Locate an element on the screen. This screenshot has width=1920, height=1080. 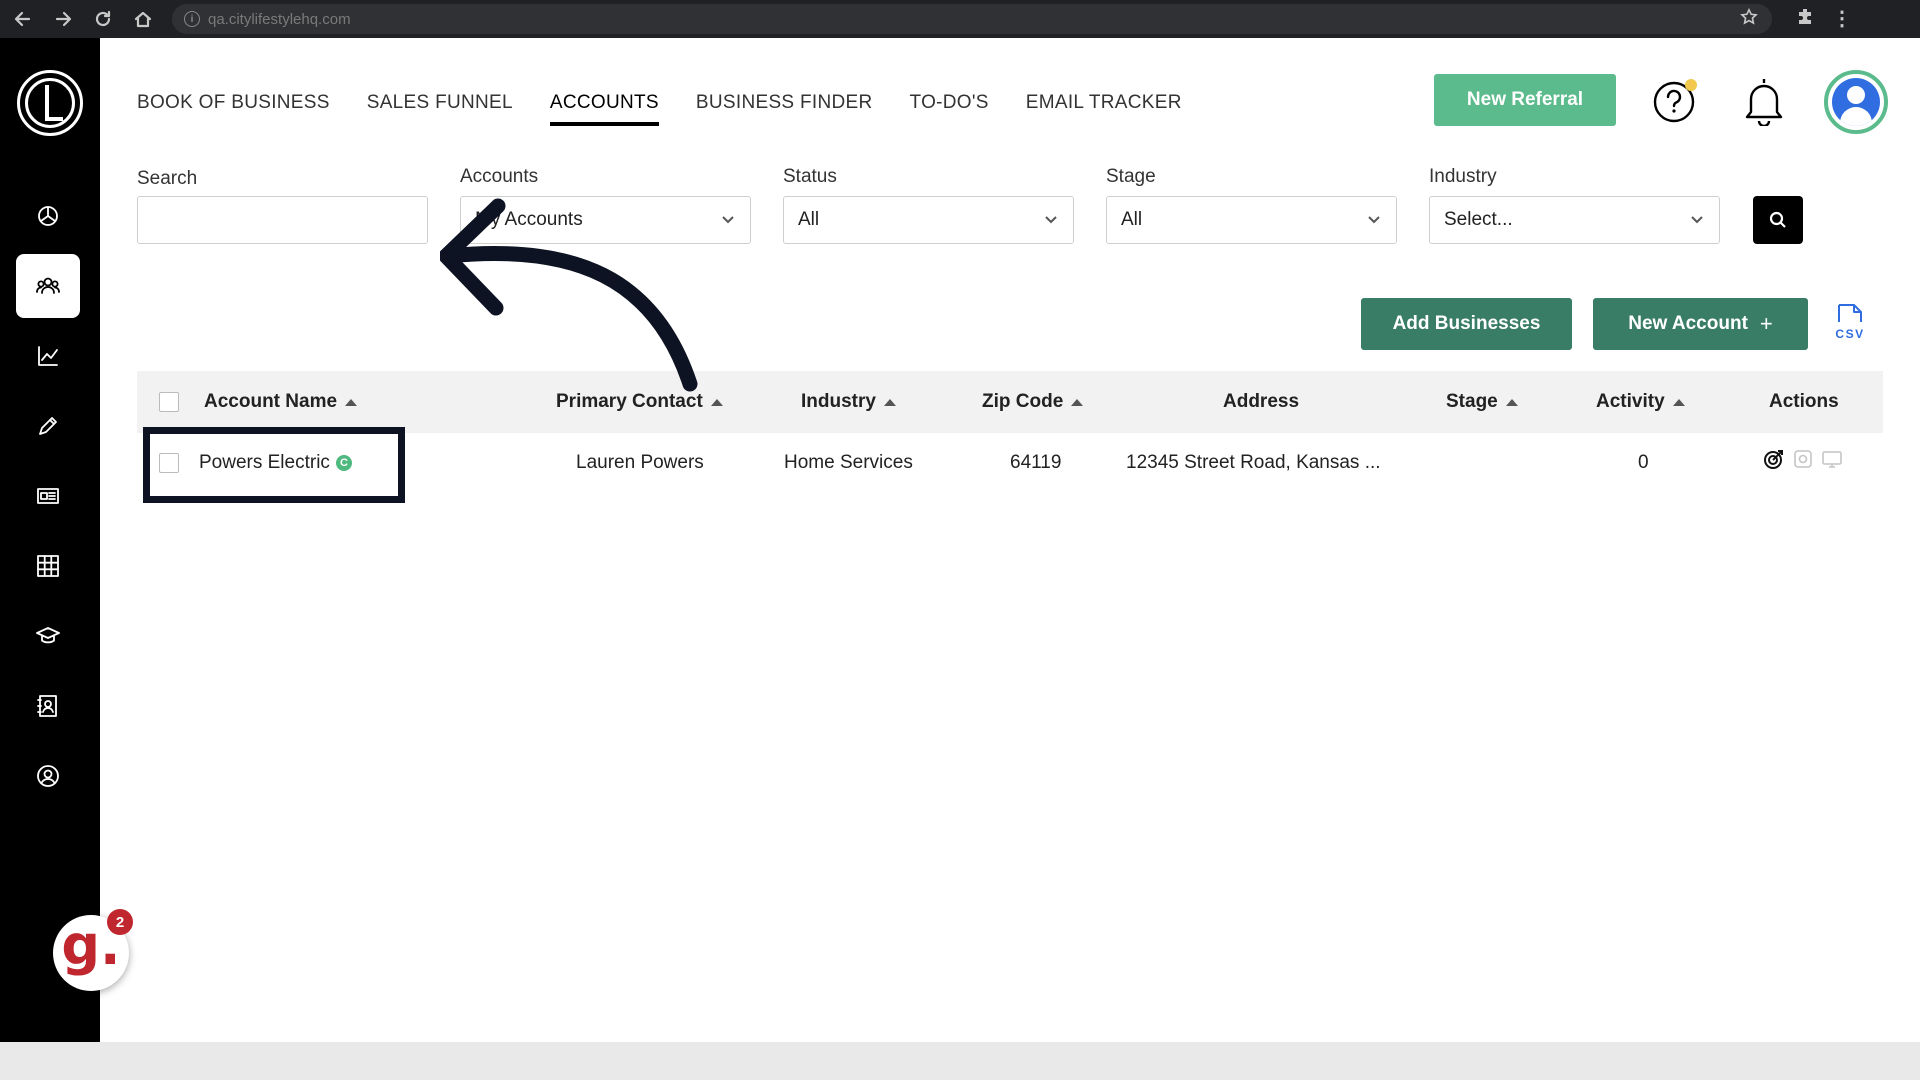
city-lifestyle-logo is located at coordinates (50, 103).